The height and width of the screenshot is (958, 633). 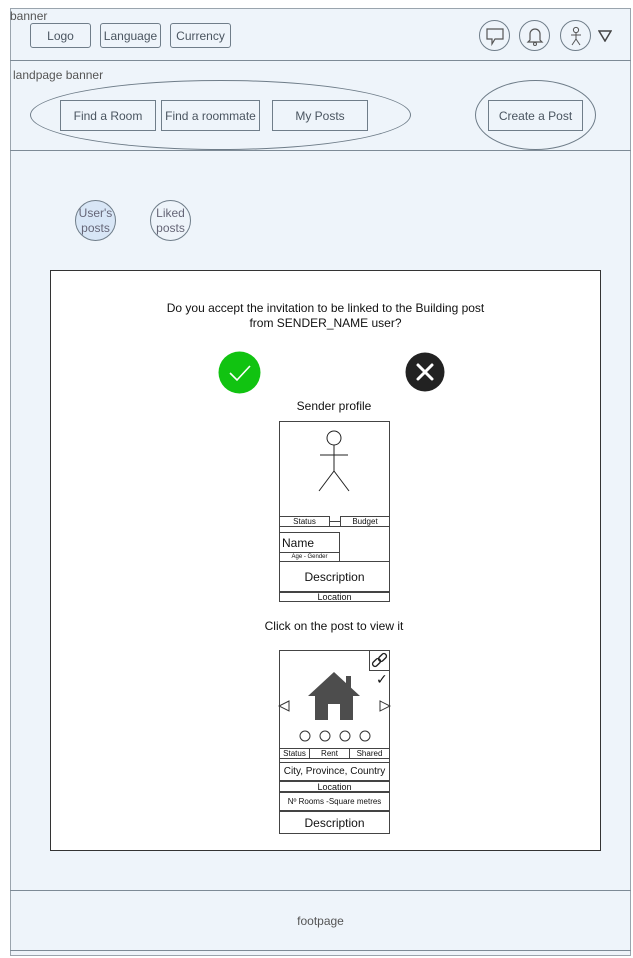 I want to click on banner-divider, so click(x=320, y=60).